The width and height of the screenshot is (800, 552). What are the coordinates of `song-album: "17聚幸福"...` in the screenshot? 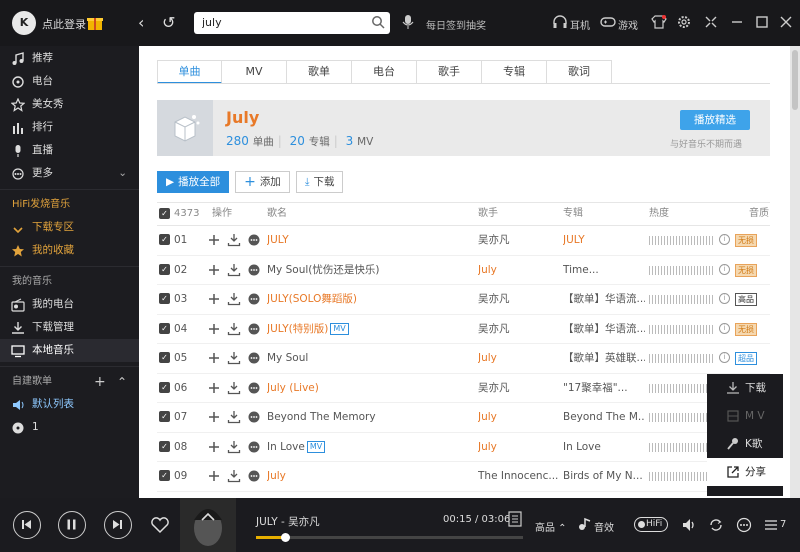 It's located at (604, 388).